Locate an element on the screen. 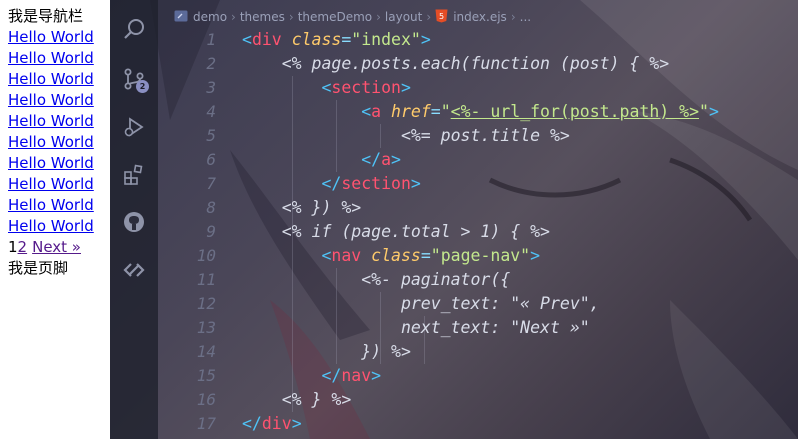  code-line: 10 <nav class="page-nav"> is located at coordinates (478, 256).